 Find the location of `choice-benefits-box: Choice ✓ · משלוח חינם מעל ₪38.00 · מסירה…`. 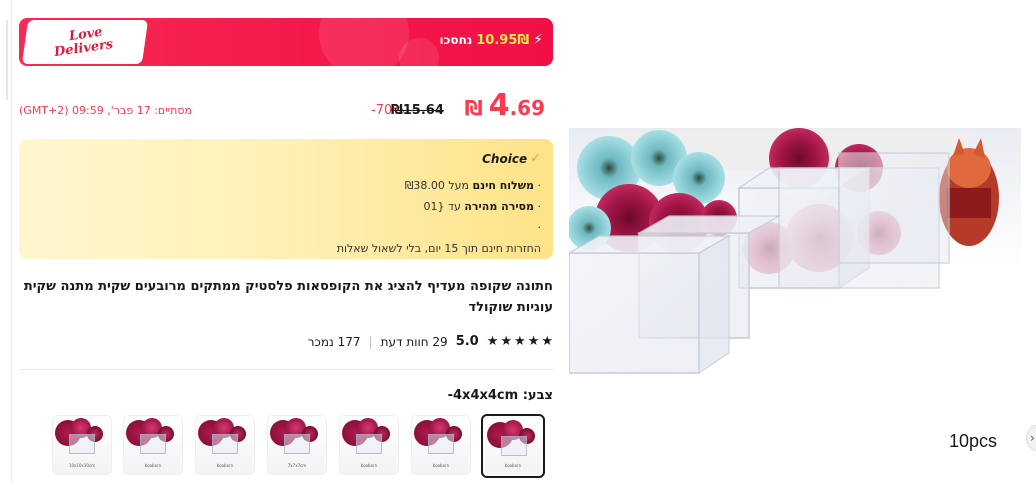

choice-benefits-box: Choice ✓ · משלוח חינם מעל ₪38.00 · מסירה… is located at coordinates (286, 199).